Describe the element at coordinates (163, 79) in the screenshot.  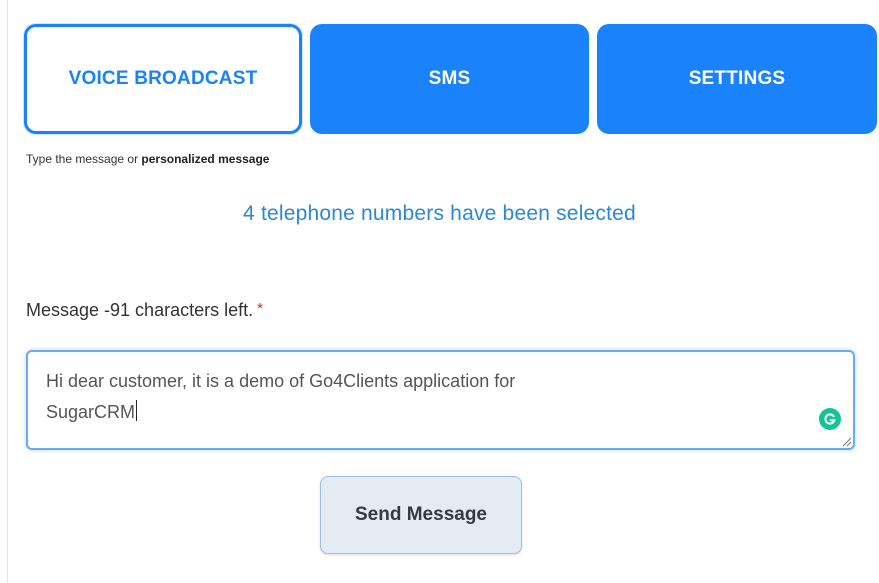
I see `tab-voice-broadcast: VOICE BROADCAST` at that location.